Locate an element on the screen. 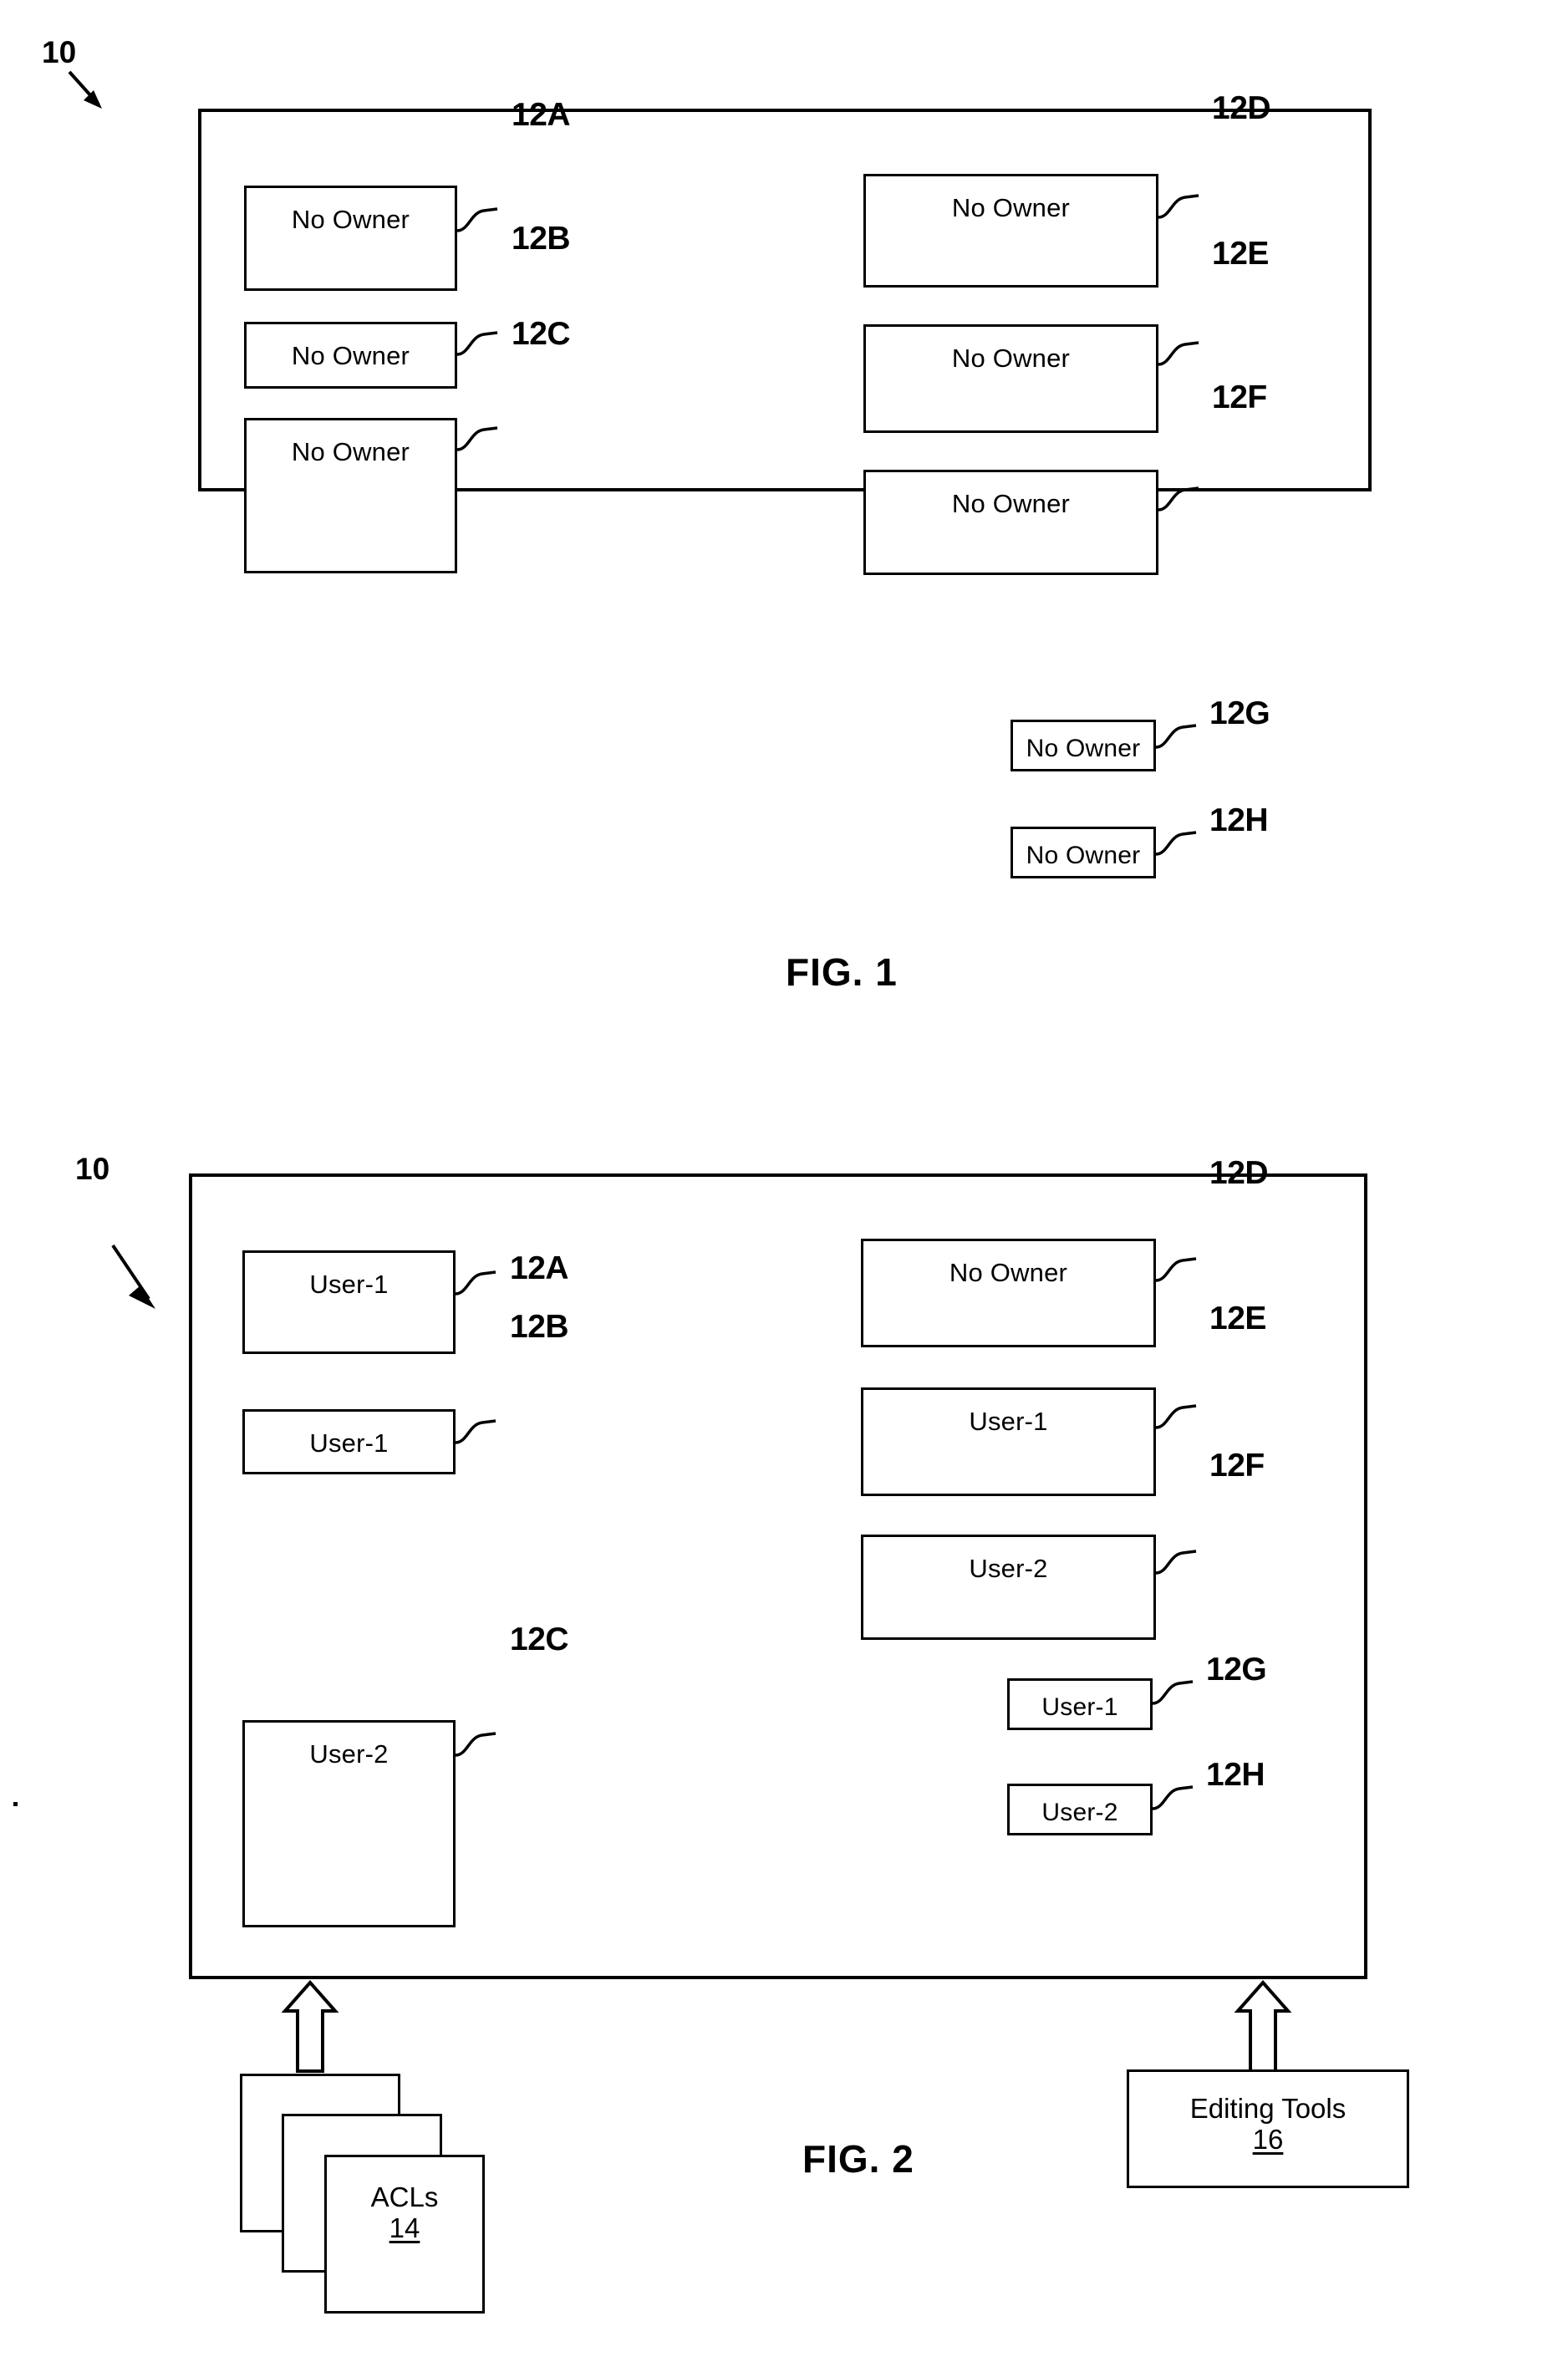  figure1-box-12B-owner: No Owner is located at coordinates (350, 355).